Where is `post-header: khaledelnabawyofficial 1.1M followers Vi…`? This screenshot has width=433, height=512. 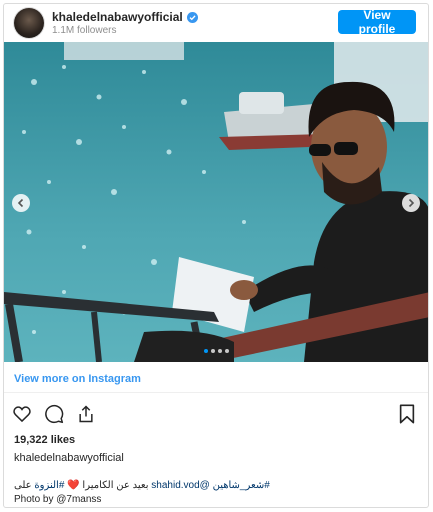
post-header: khaledelnabawyofficial 1.1M followers Vi… is located at coordinates (216, 23).